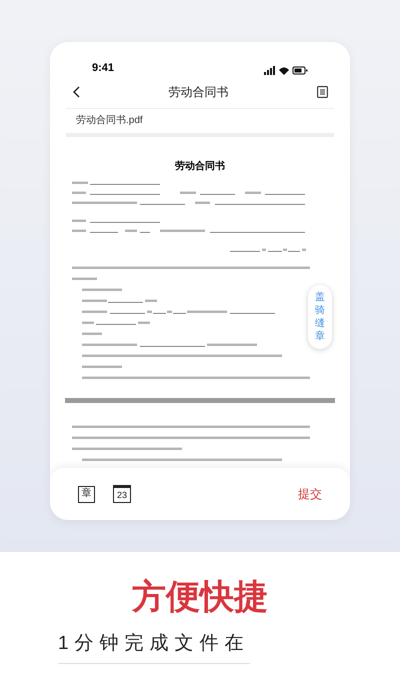 The width and height of the screenshot is (400, 700). I want to click on promo-subtitle: 1分钟完成文件在, so click(154, 647).